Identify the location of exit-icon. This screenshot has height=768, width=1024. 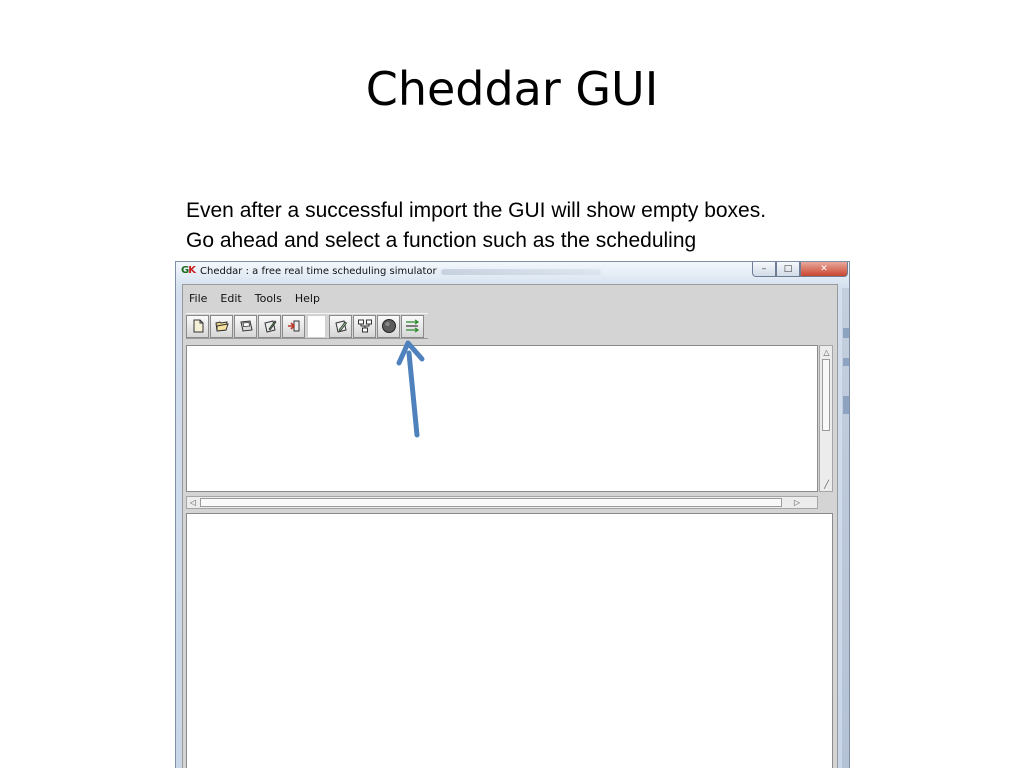
(293, 326).